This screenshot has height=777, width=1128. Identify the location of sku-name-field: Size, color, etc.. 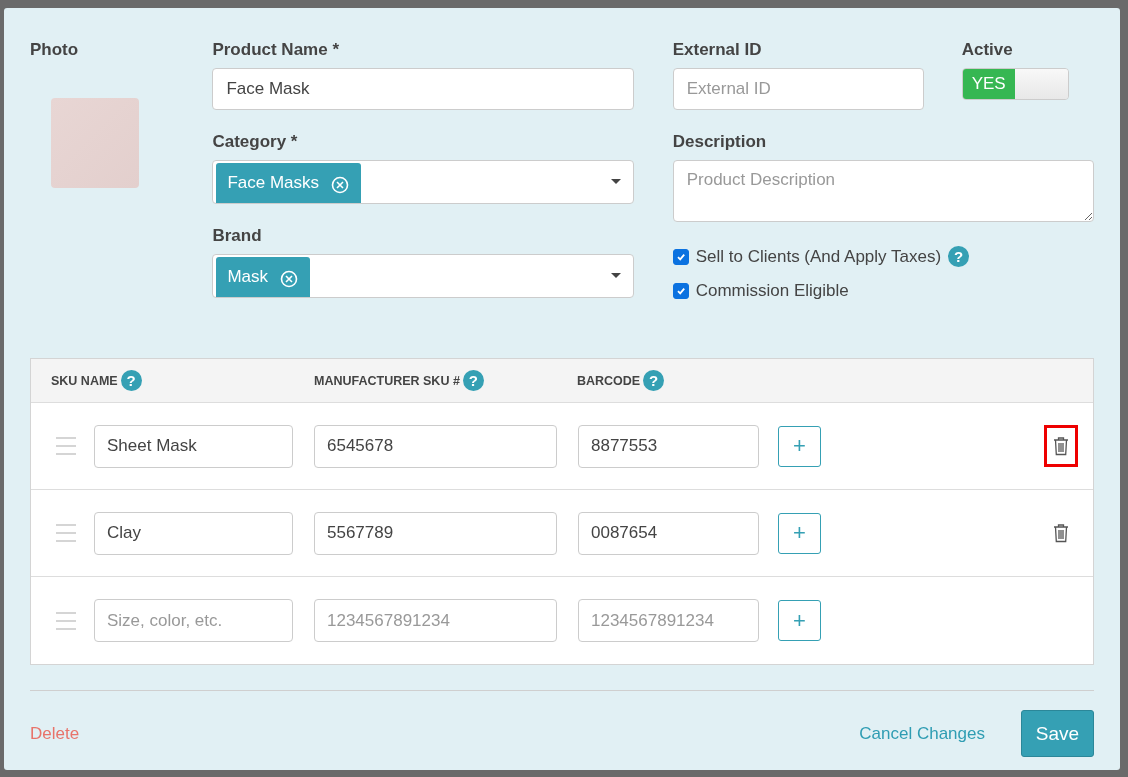
(193, 620).